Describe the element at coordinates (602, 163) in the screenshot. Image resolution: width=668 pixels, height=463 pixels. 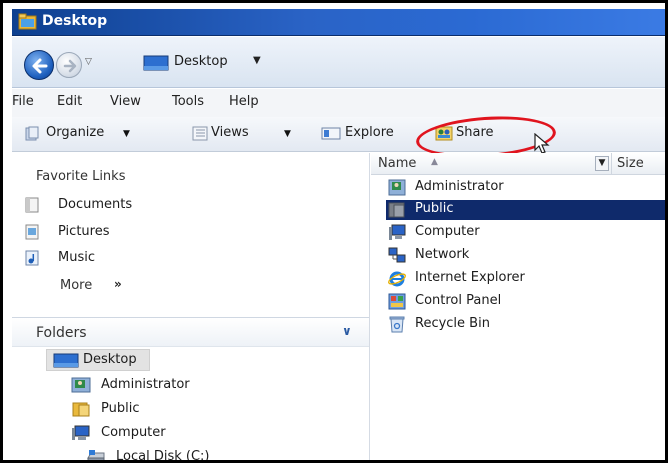
I see `column-filter-dropdown: ▼` at that location.